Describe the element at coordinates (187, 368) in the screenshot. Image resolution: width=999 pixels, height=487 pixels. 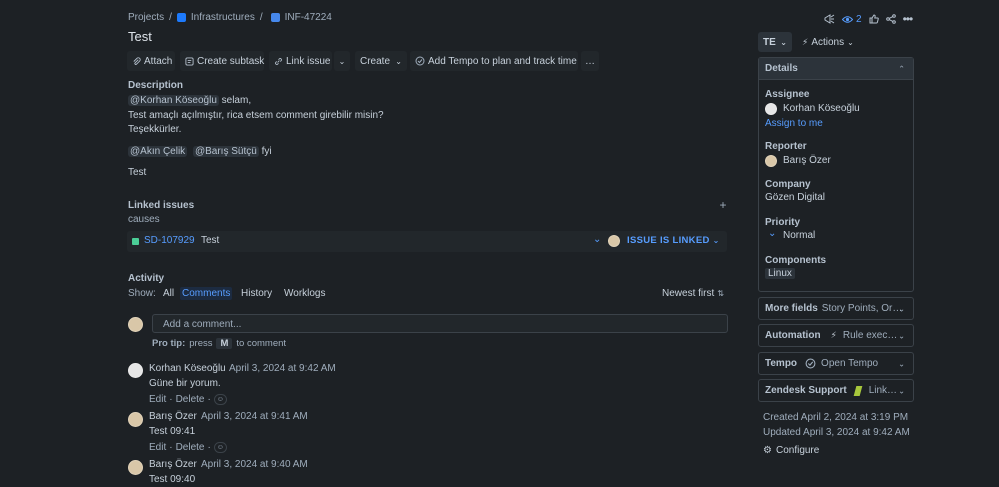
I see `comment-author: Korhan Köseoğlu` at that location.